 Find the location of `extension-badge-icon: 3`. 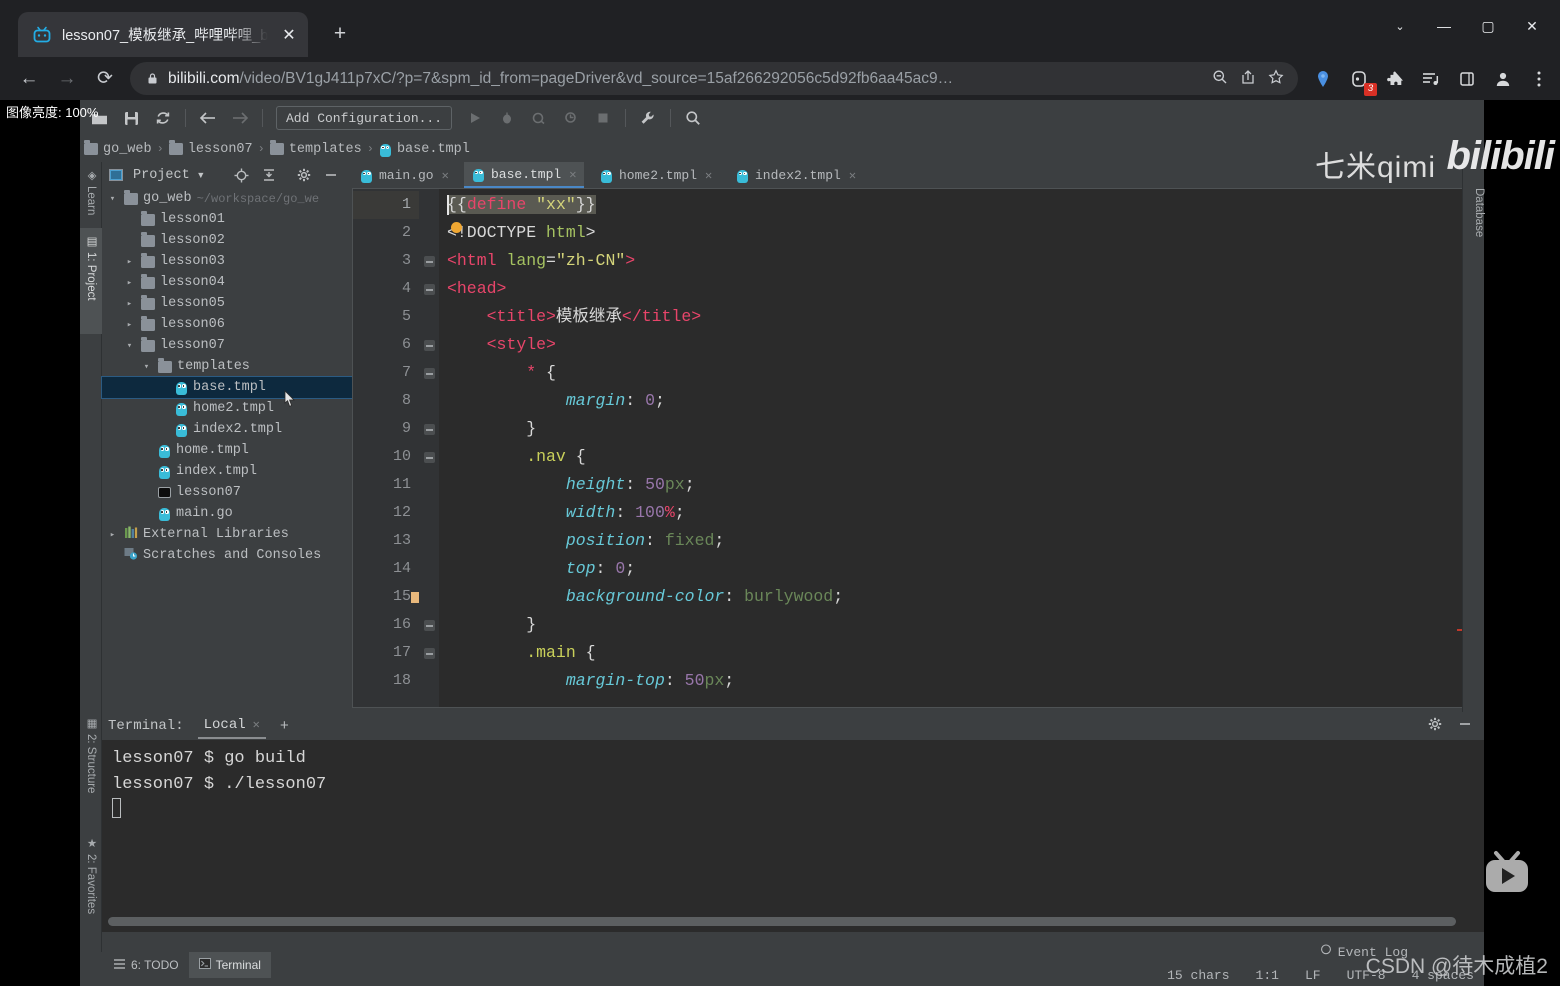

extension-badge-icon: 3 is located at coordinates (1362, 82).